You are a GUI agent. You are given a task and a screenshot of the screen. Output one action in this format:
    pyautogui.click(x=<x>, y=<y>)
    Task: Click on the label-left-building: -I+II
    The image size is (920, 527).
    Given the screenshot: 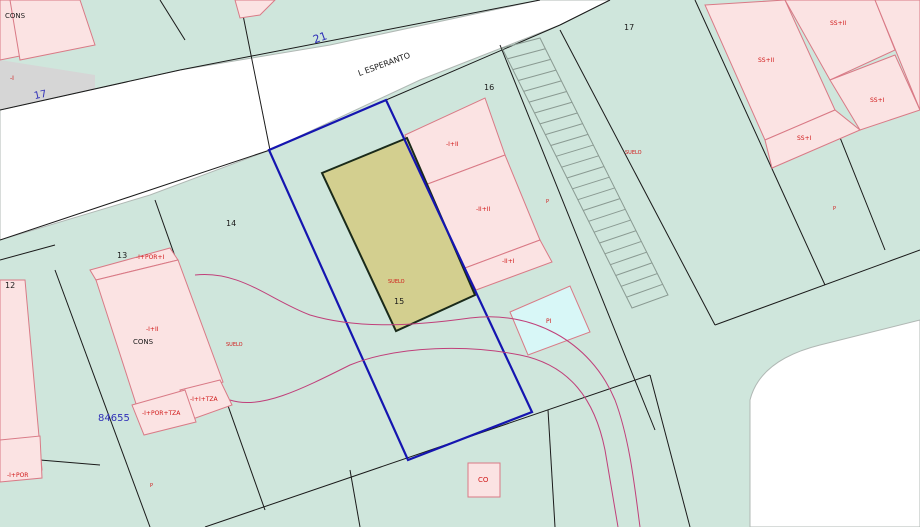 What is the action you would take?
    pyautogui.click(x=152, y=329)
    